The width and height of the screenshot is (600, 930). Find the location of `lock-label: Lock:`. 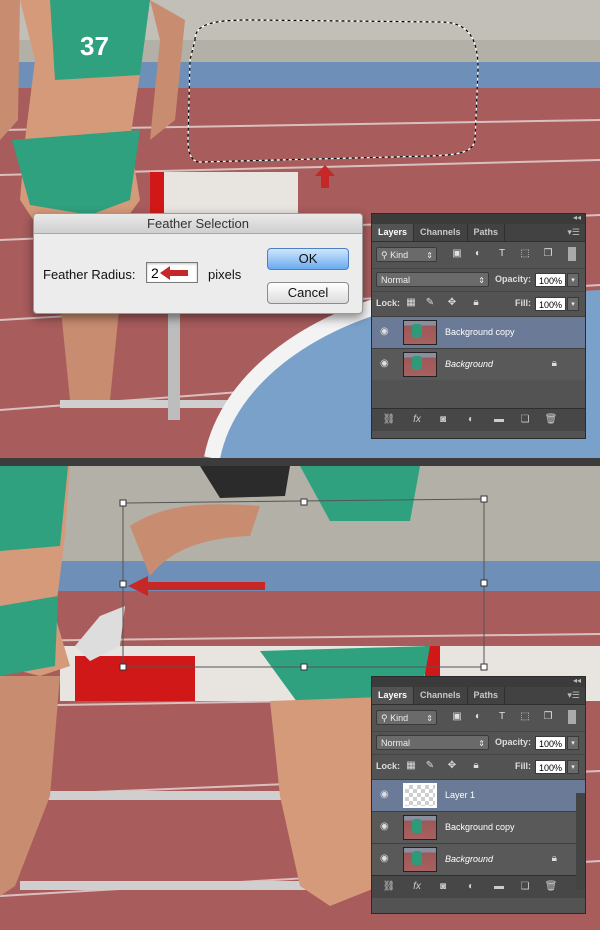

lock-label: Lock: is located at coordinates (388, 766).